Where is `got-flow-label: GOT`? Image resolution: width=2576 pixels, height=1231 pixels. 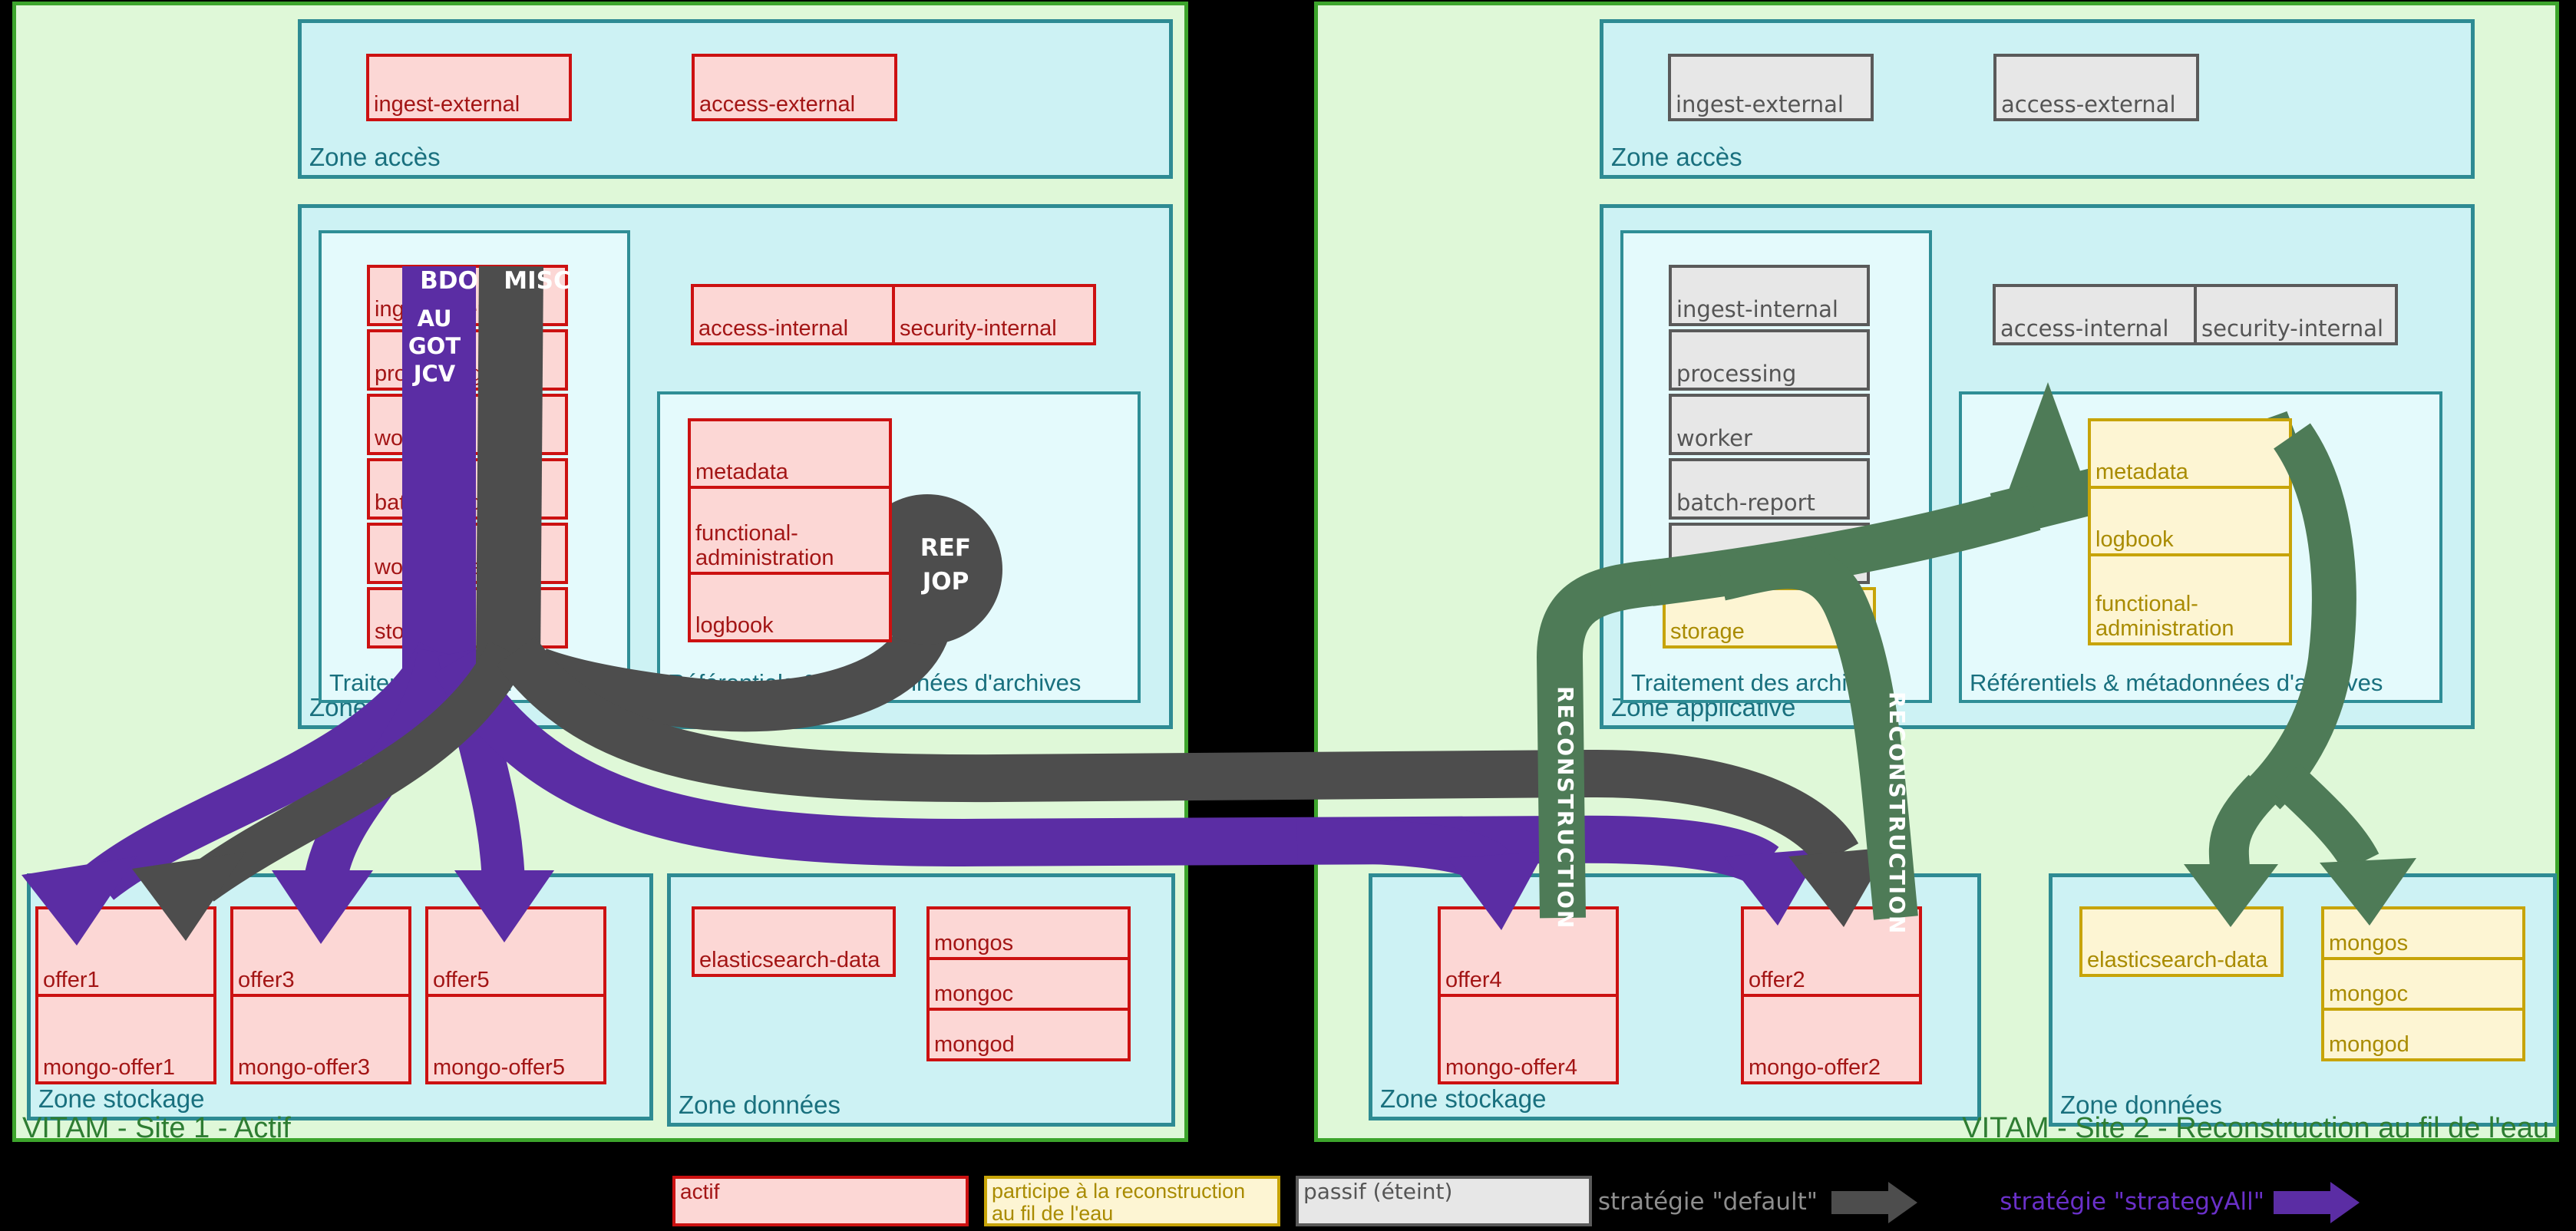 got-flow-label: GOT is located at coordinates (434, 346).